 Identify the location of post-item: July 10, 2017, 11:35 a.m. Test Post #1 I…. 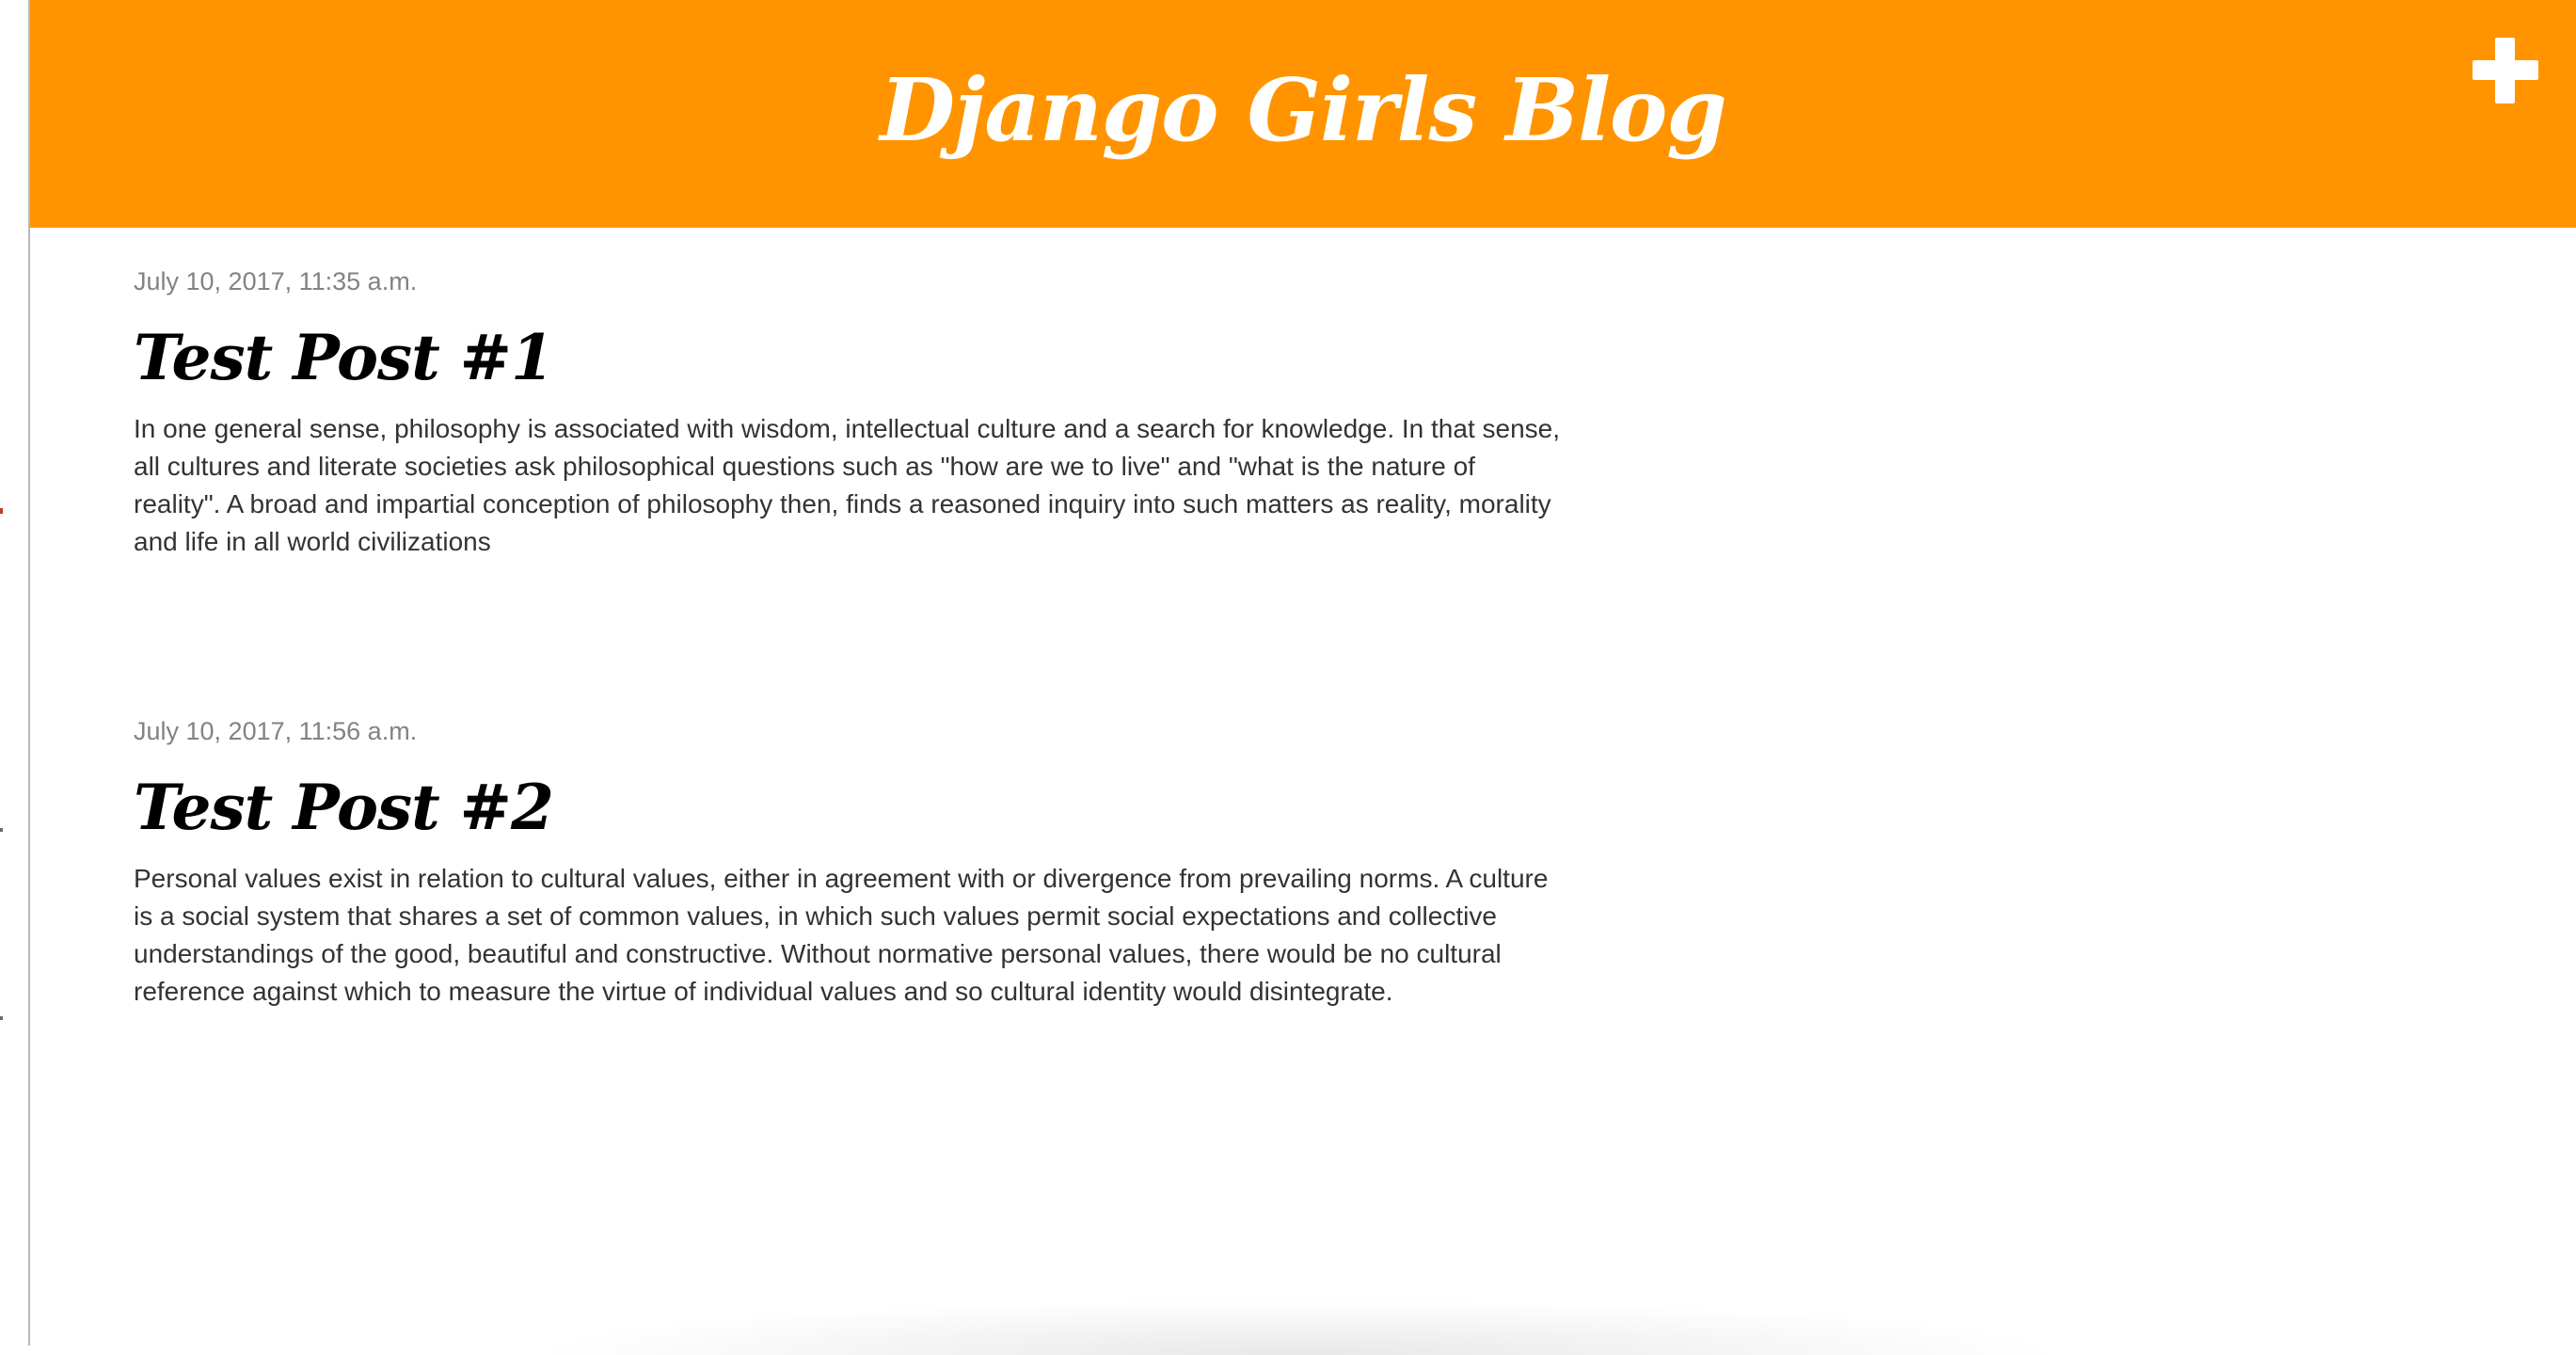
(849, 413).